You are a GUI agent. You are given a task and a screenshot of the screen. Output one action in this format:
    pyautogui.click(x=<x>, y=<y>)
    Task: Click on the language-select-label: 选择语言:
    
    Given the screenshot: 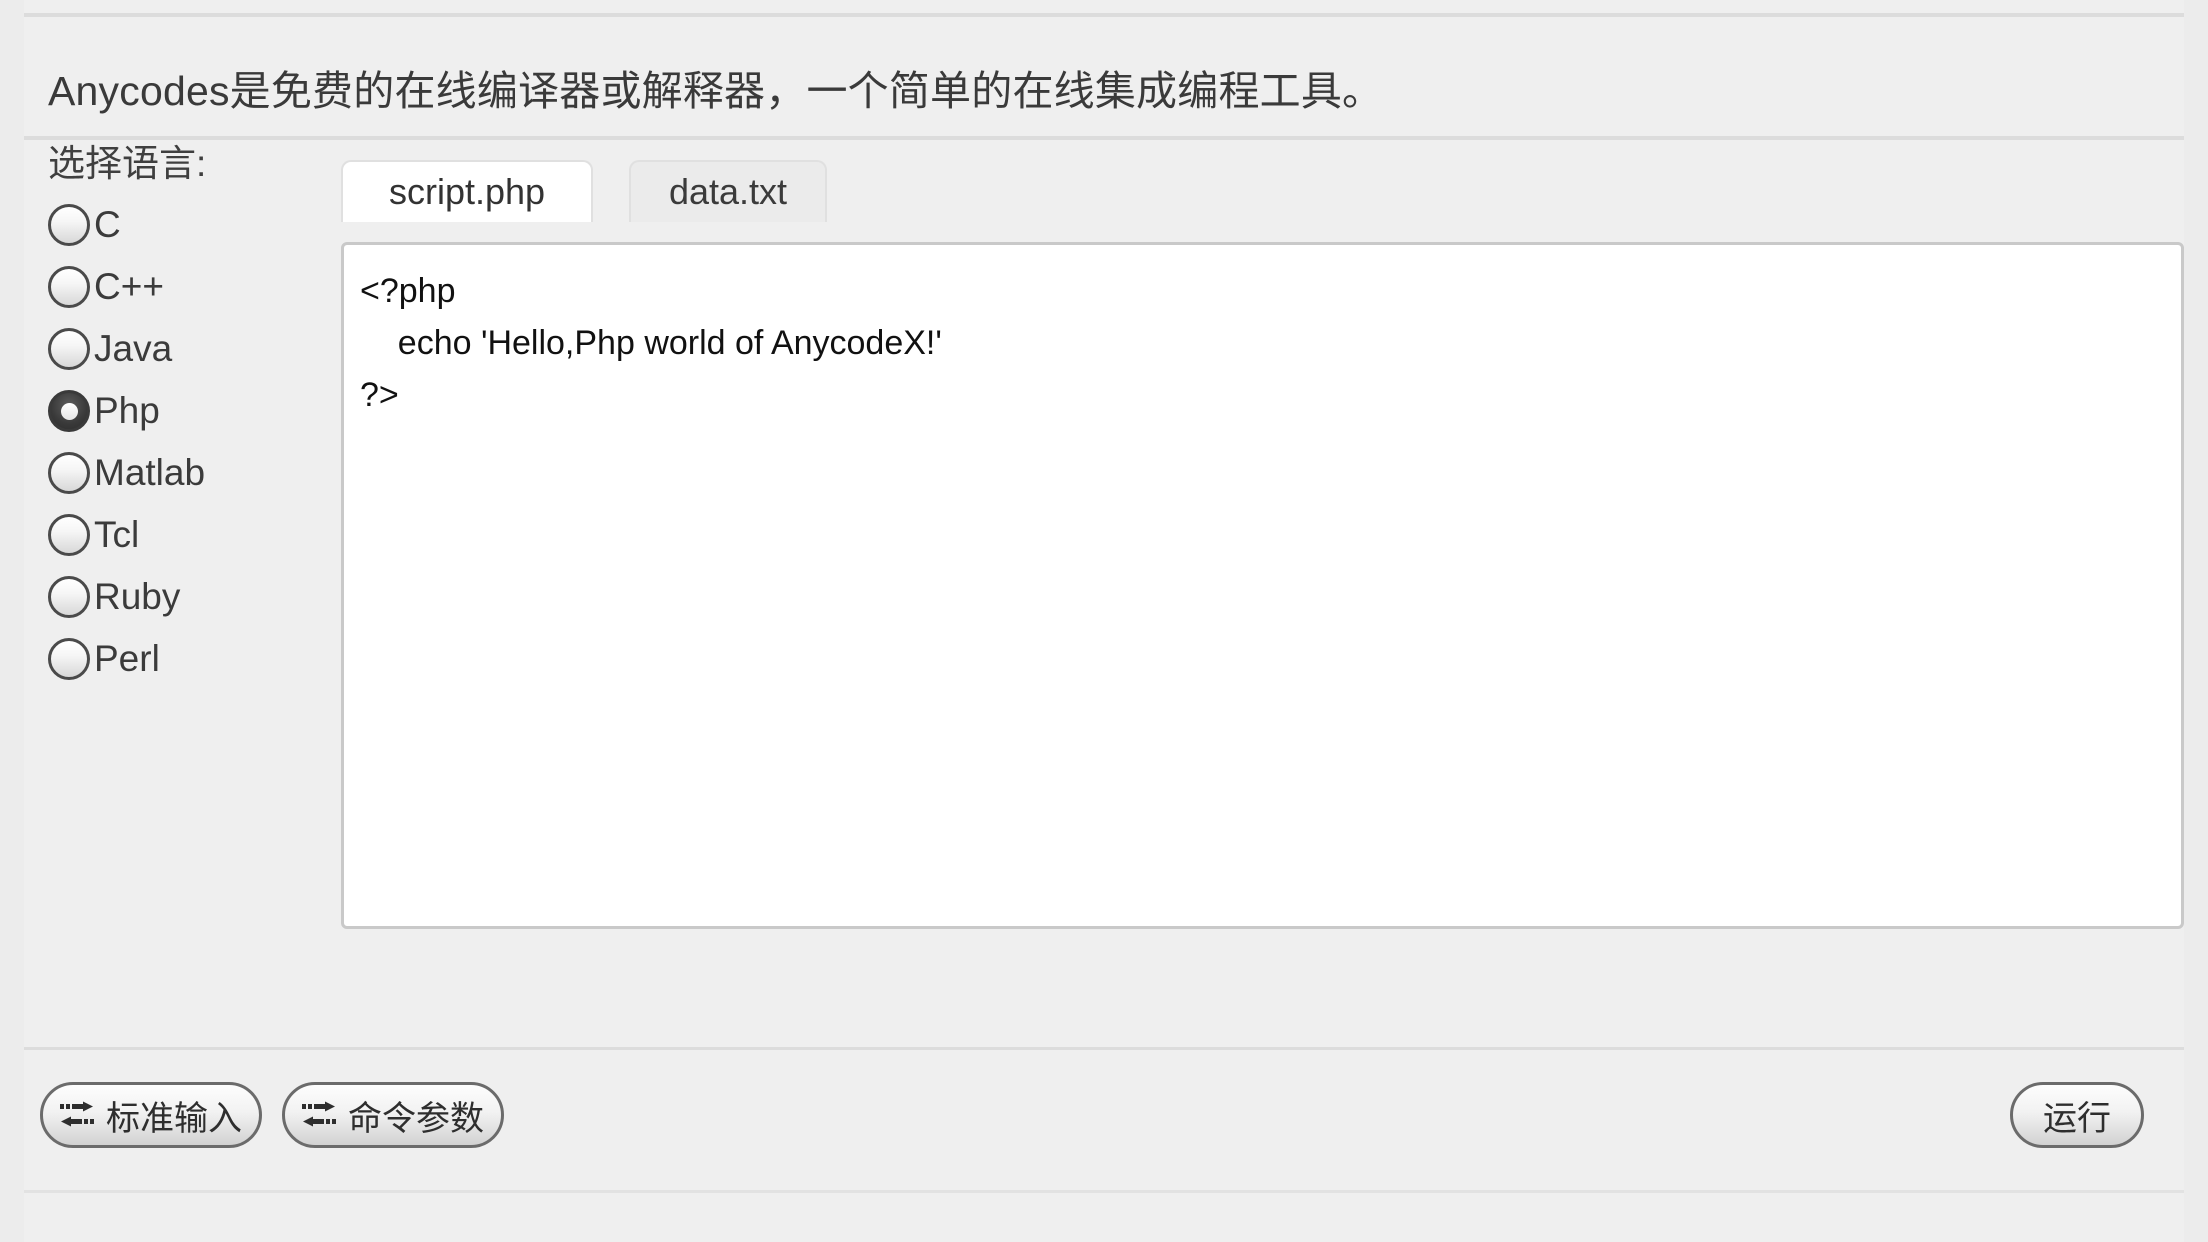 What is the action you would take?
    pyautogui.click(x=127, y=163)
    